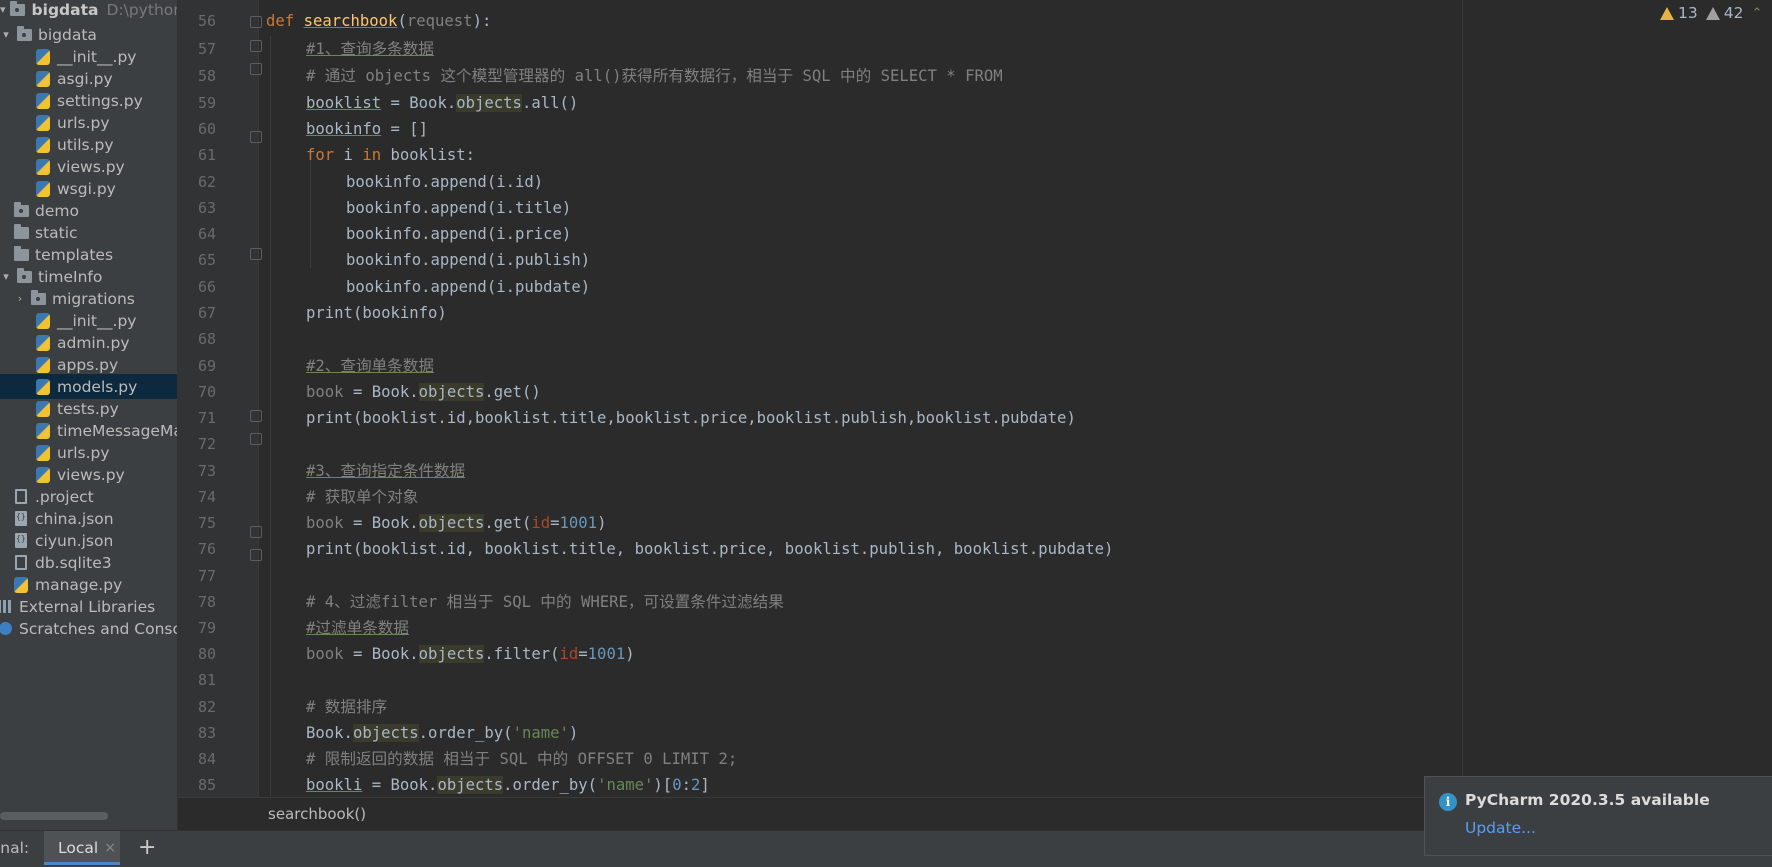  Describe the element at coordinates (85, 78) in the screenshot. I see `tree-item-label: asgi.py` at that location.